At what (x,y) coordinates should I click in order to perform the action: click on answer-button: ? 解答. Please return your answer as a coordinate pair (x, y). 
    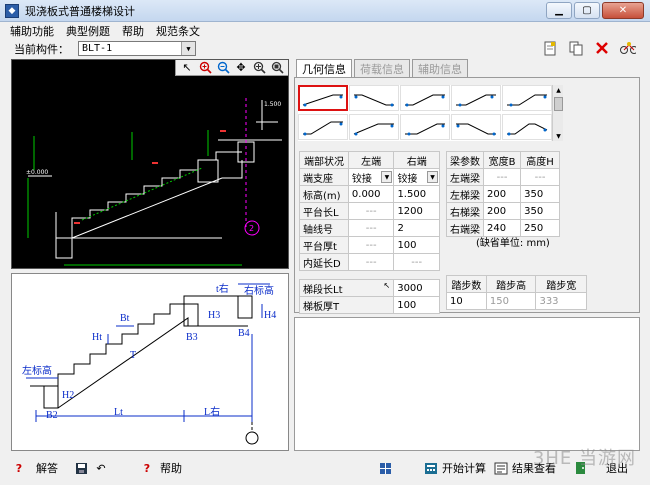
    Looking at the image, I should click on (35, 468).